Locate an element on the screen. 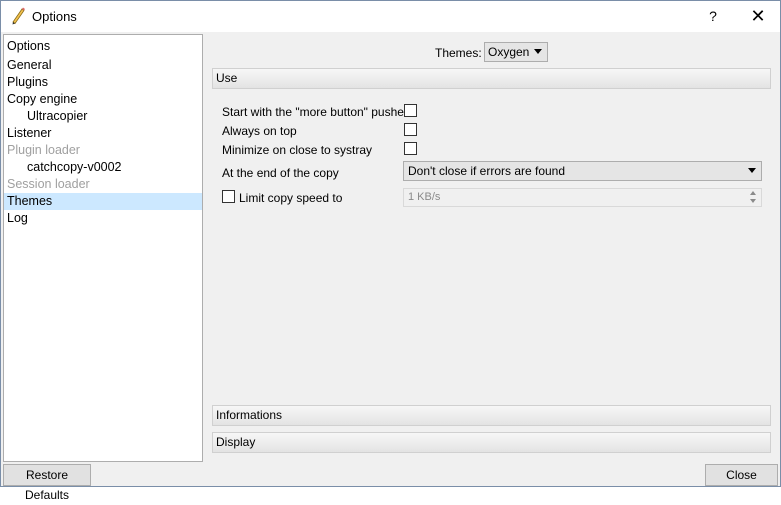  sidebar-item-listener: Listener is located at coordinates (103, 133).